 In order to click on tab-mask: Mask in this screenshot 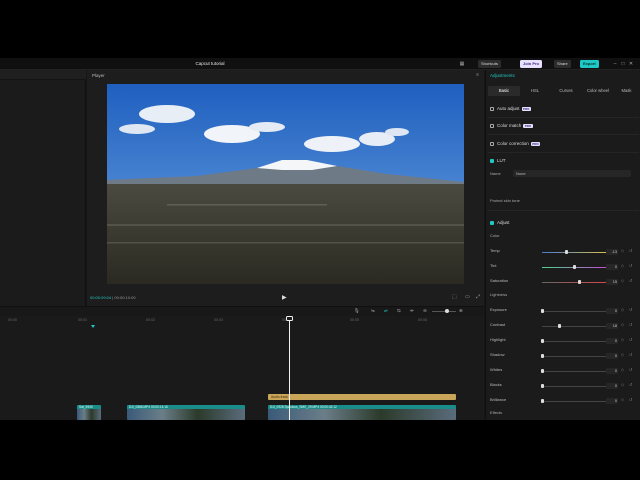, I will do `click(626, 91)`.